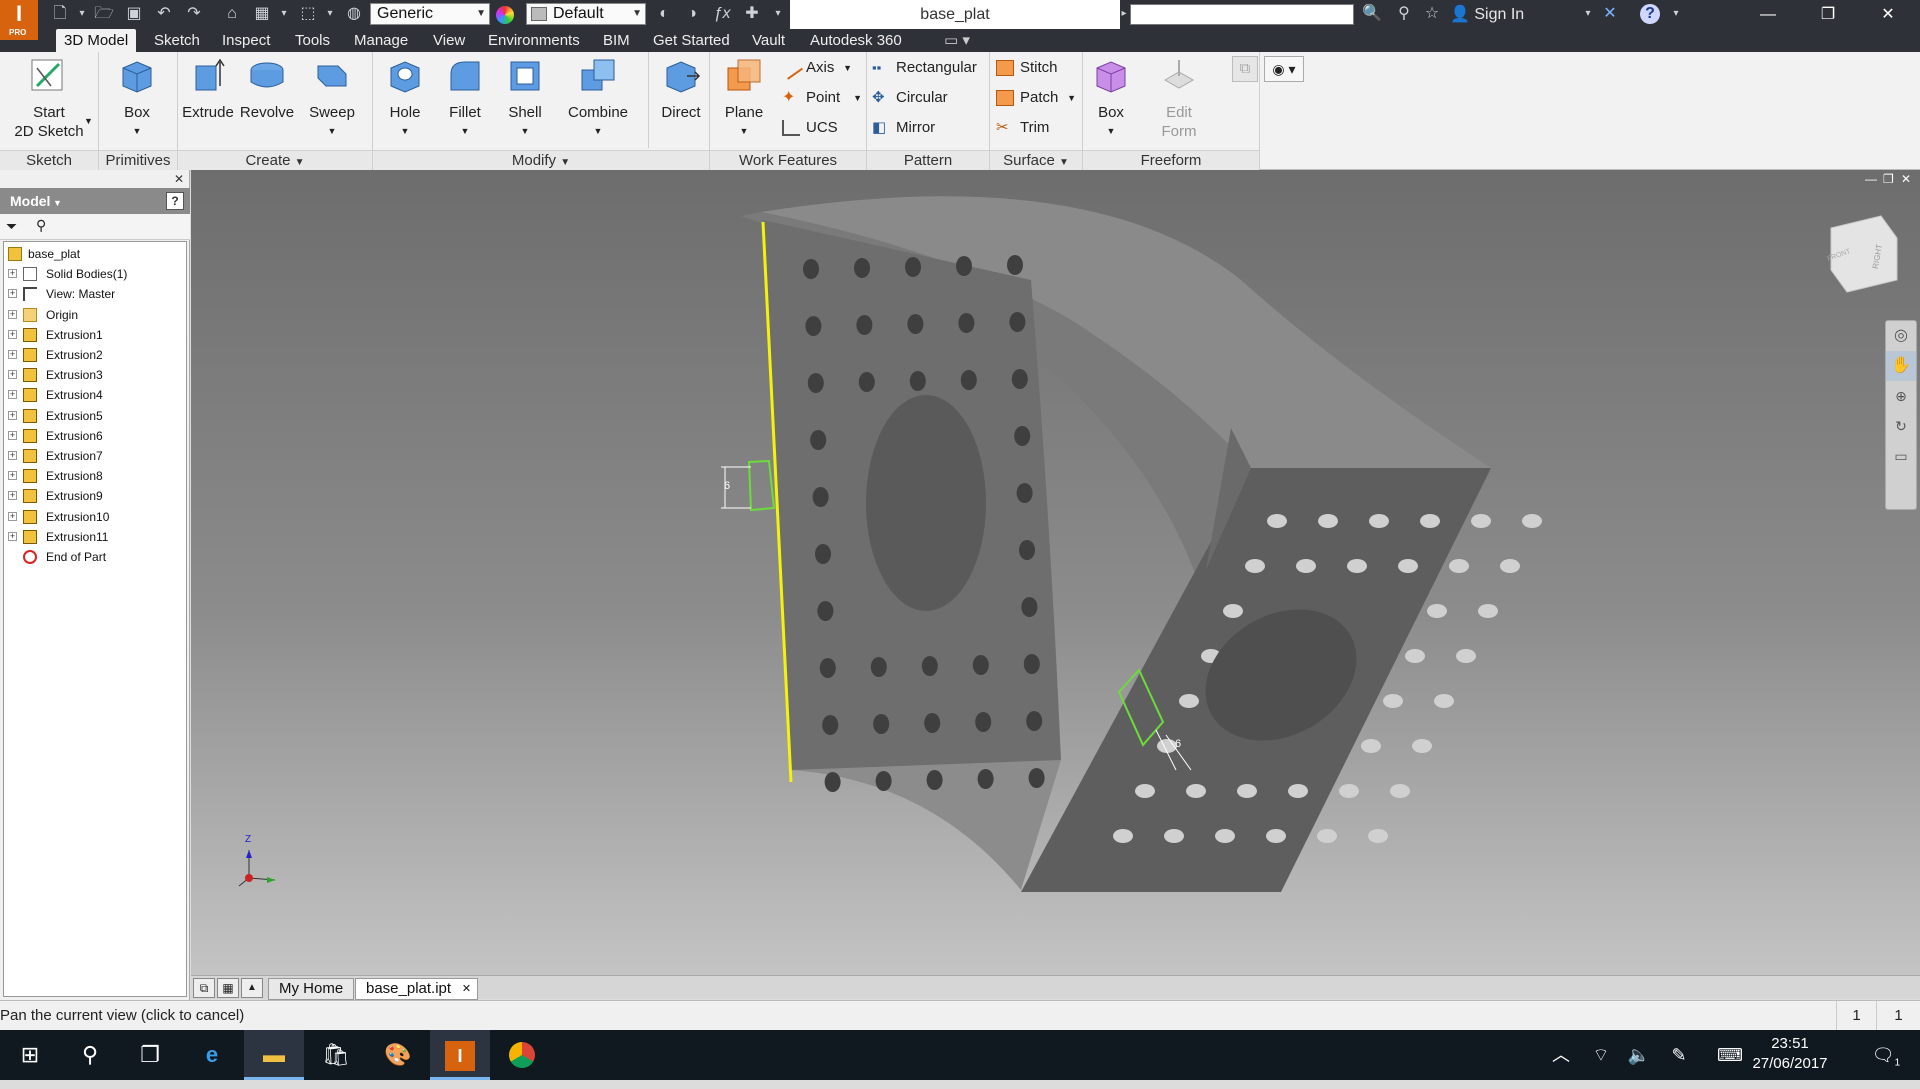  Describe the element at coordinates (598, 98) in the screenshot. I see `combine-button: Combine ▼` at that location.